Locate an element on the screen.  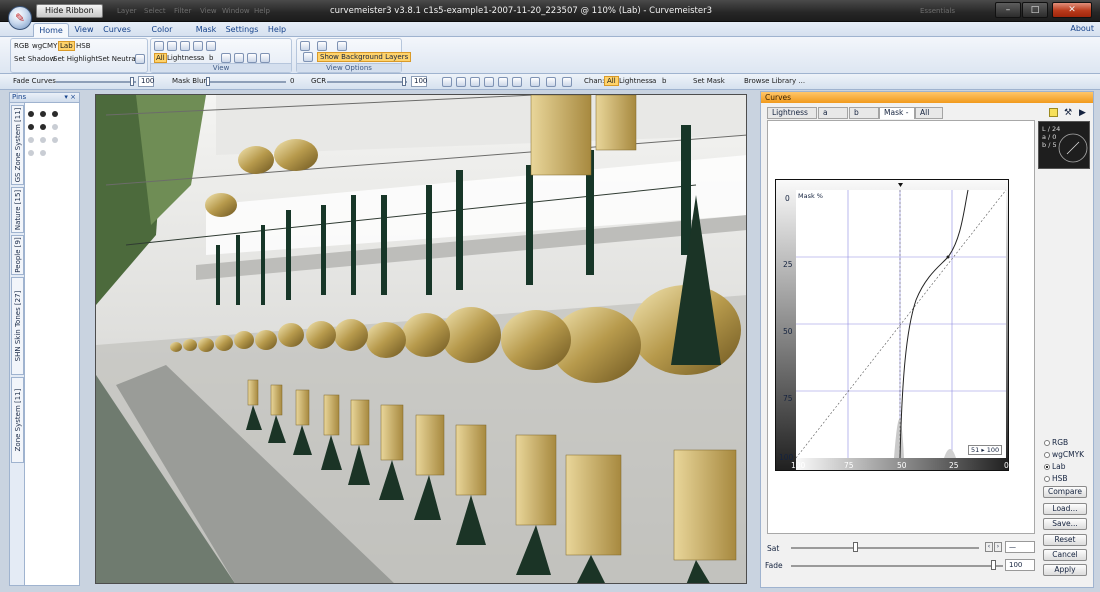
gcr-value: 100 is located at coordinates (419, 81).